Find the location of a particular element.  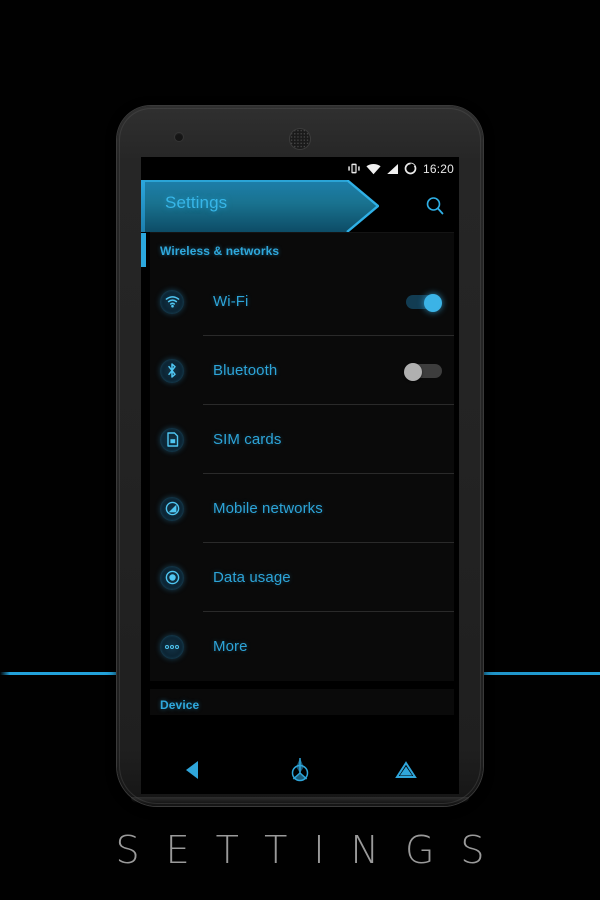

card-separator is located at coordinates (300, 685).